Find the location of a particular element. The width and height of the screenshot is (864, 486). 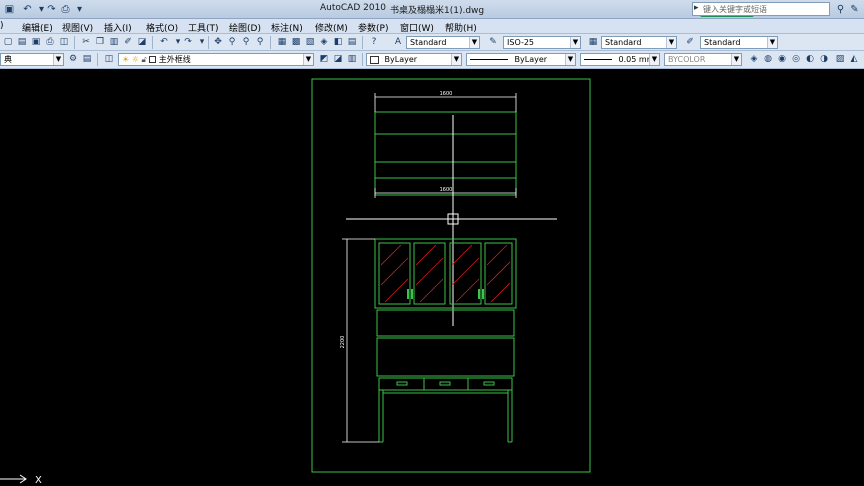

desk-elevation is located at coordinates (445, 340).